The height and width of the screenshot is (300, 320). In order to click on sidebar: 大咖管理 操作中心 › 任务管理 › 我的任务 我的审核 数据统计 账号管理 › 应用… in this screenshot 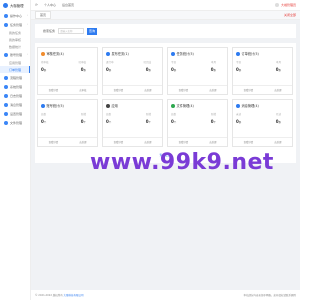, I will do `click(15, 150)`.